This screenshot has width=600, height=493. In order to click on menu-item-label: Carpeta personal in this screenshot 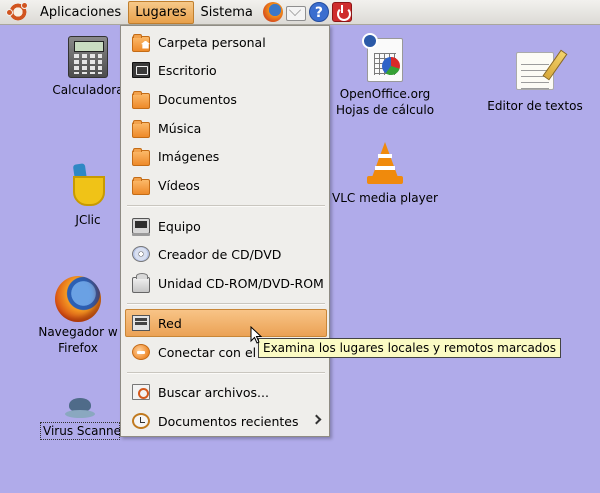, I will do `click(212, 42)`.